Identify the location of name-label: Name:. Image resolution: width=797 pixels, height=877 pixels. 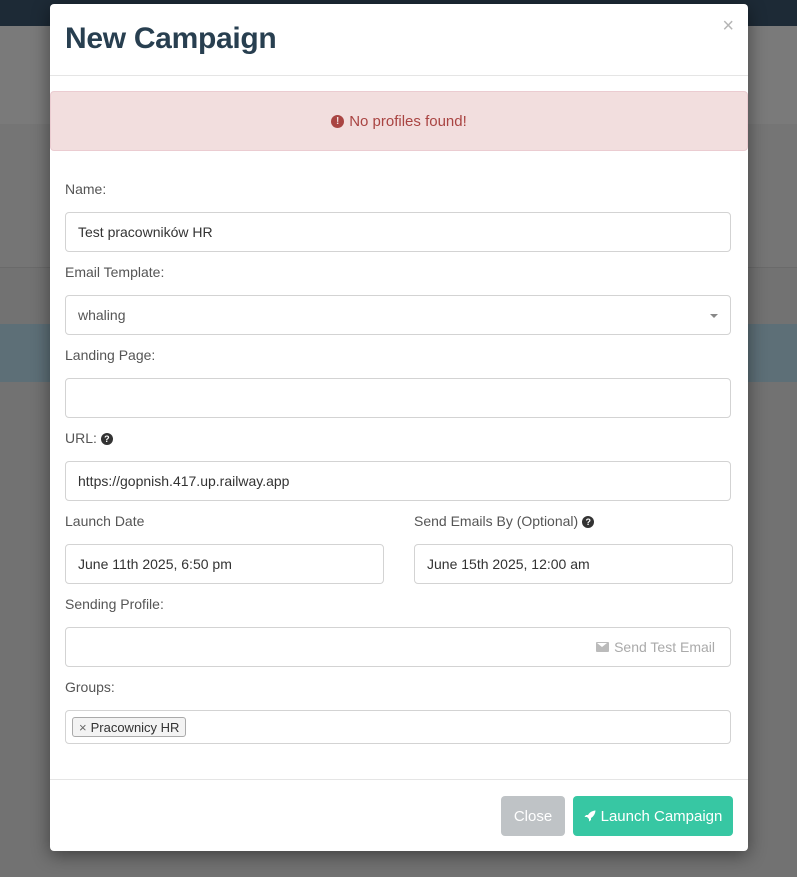
(86, 189).